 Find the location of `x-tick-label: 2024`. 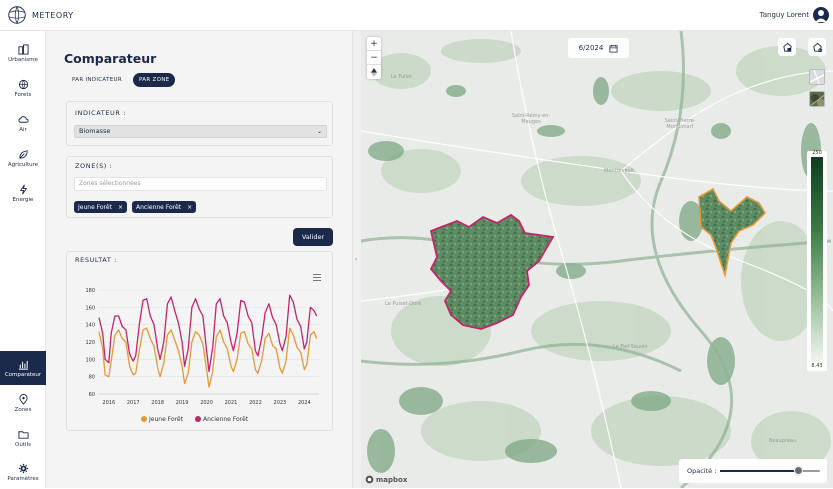

x-tick-label: 2024 is located at coordinates (304, 403).